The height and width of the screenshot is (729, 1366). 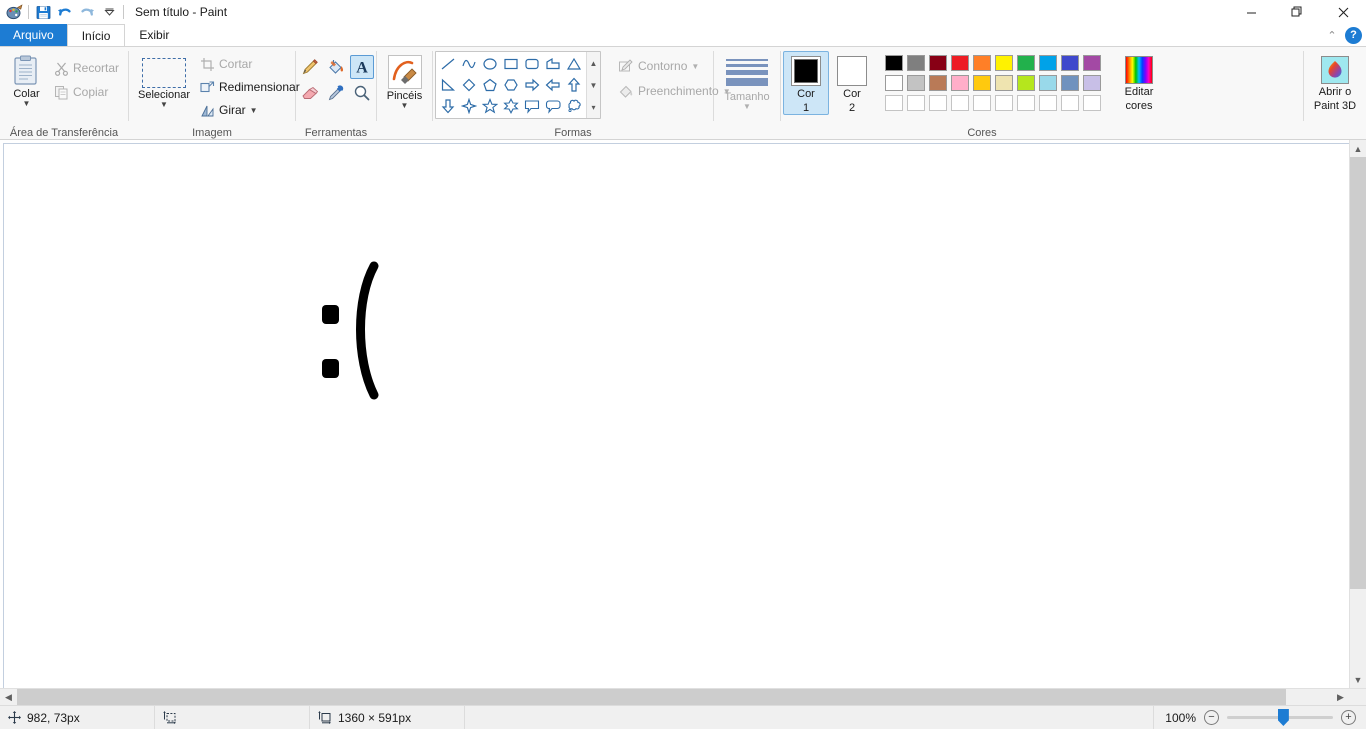 What do you see at coordinates (43, 12) in the screenshot?
I see `save-icon` at bounding box center [43, 12].